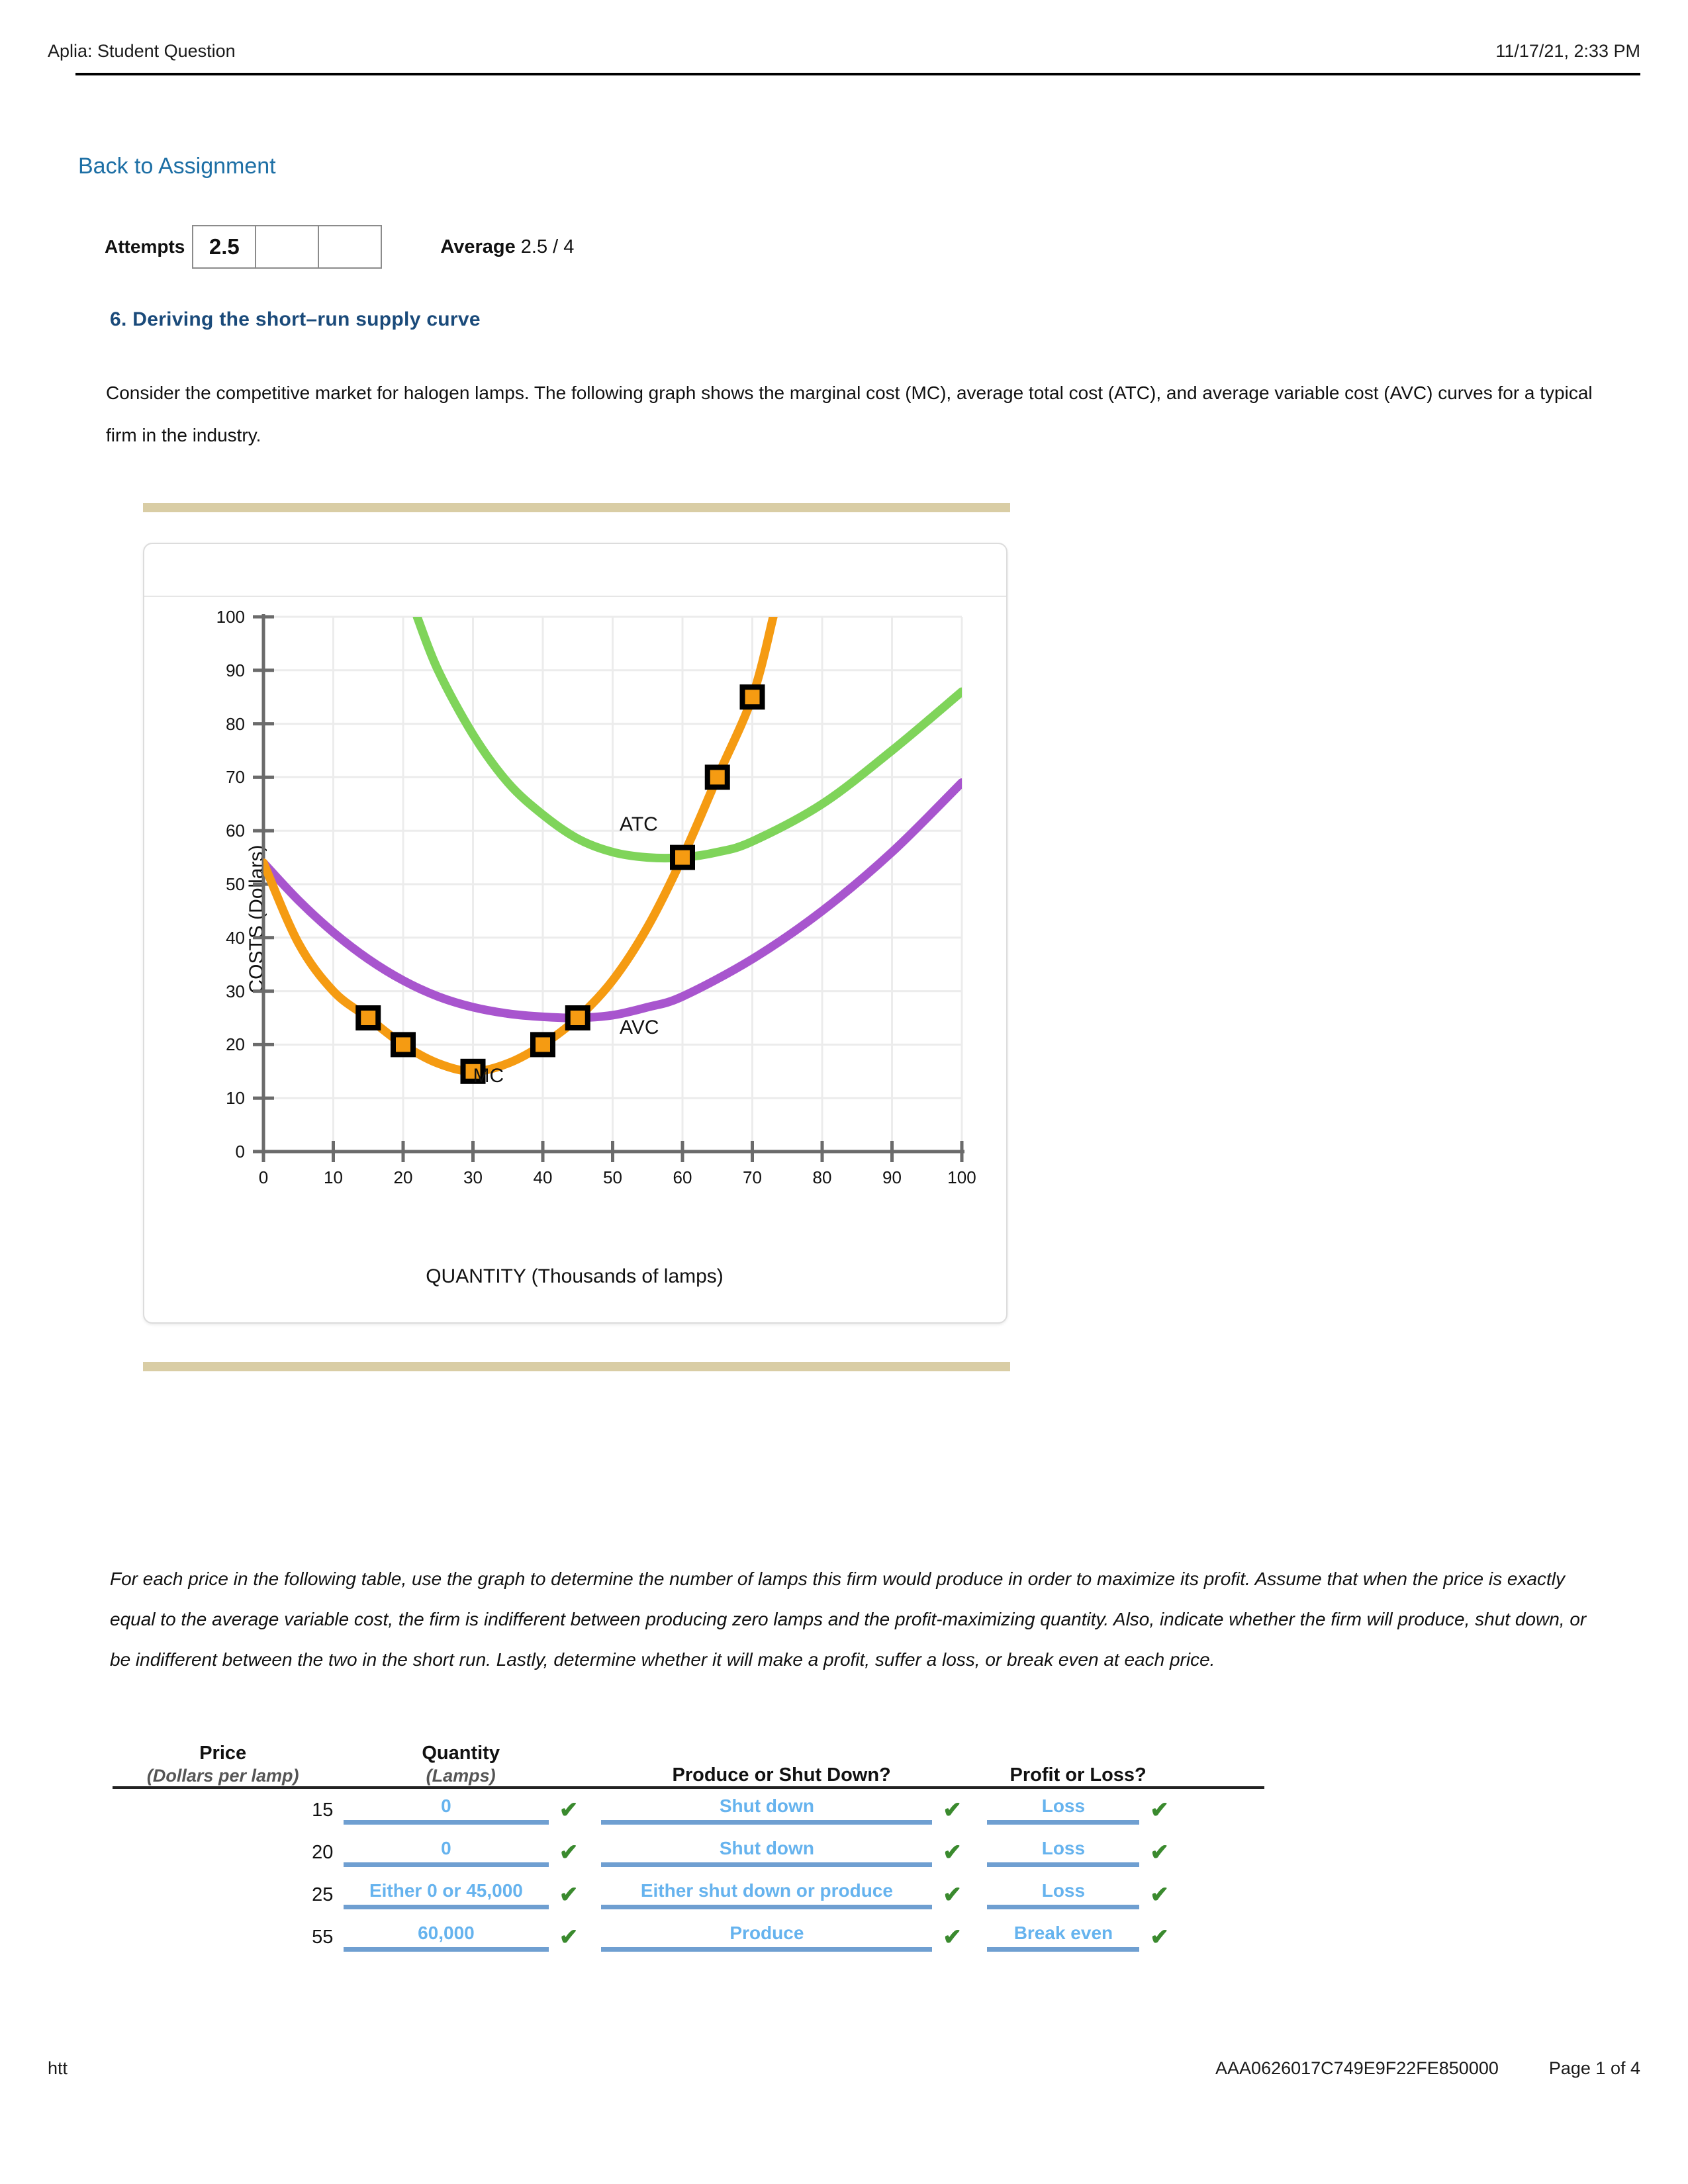 This screenshot has height=2184, width=1688. Describe the element at coordinates (235, 724) in the screenshot. I see `y-tick-label: 80` at that location.